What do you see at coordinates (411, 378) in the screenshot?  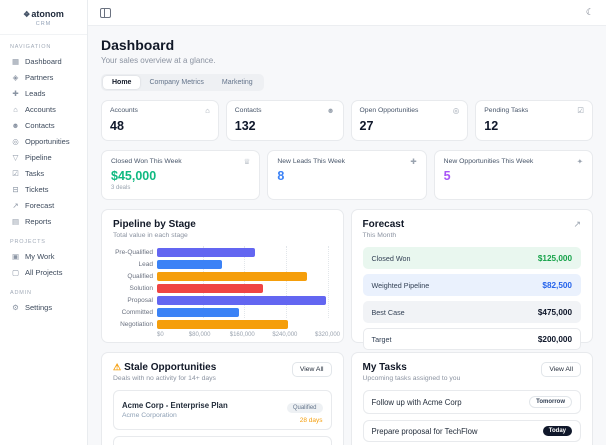 I see `tasks-subtitle: Upcoming tasks assigned to you` at bounding box center [411, 378].